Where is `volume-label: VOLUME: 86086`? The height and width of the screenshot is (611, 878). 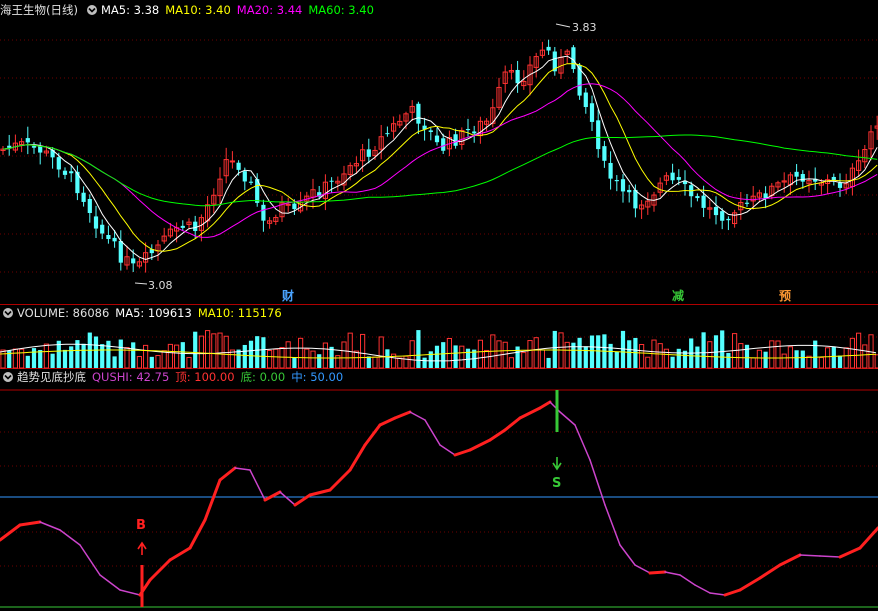
volume-label: VOLUME: 86086 is located at coordinates (63, 313).